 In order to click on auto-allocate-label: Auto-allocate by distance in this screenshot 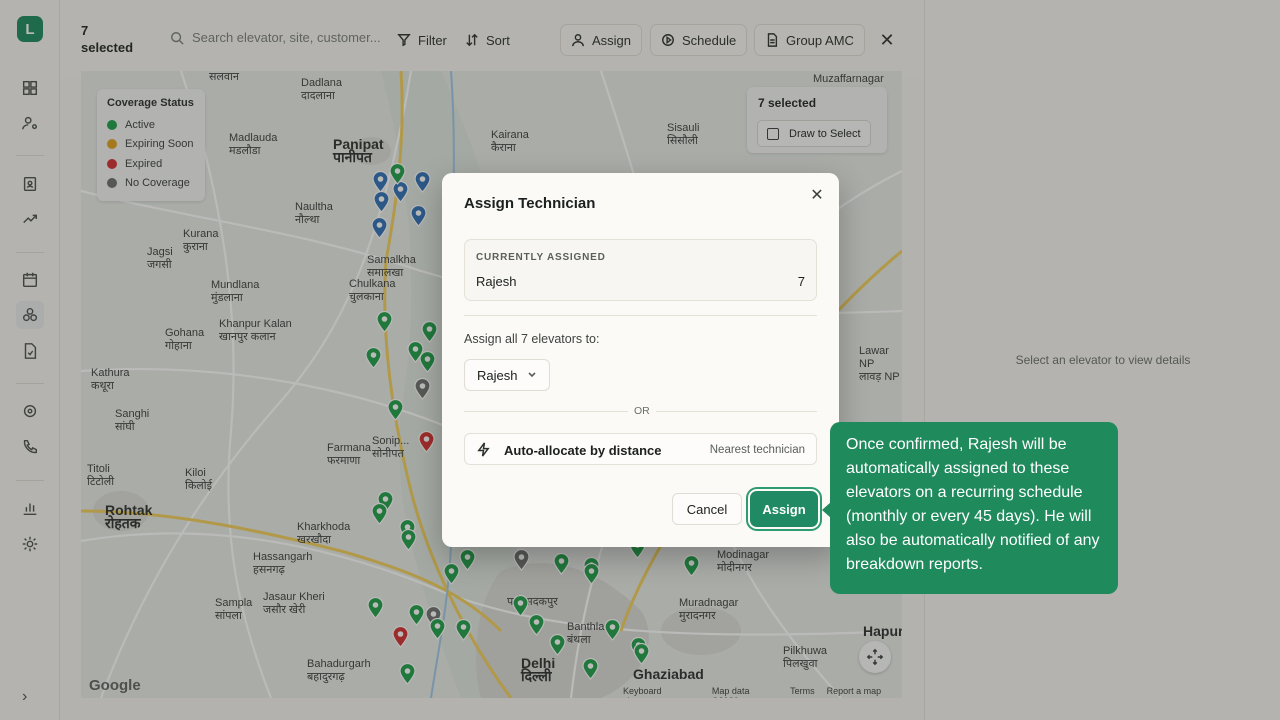, I will do `click(583, 450)`.